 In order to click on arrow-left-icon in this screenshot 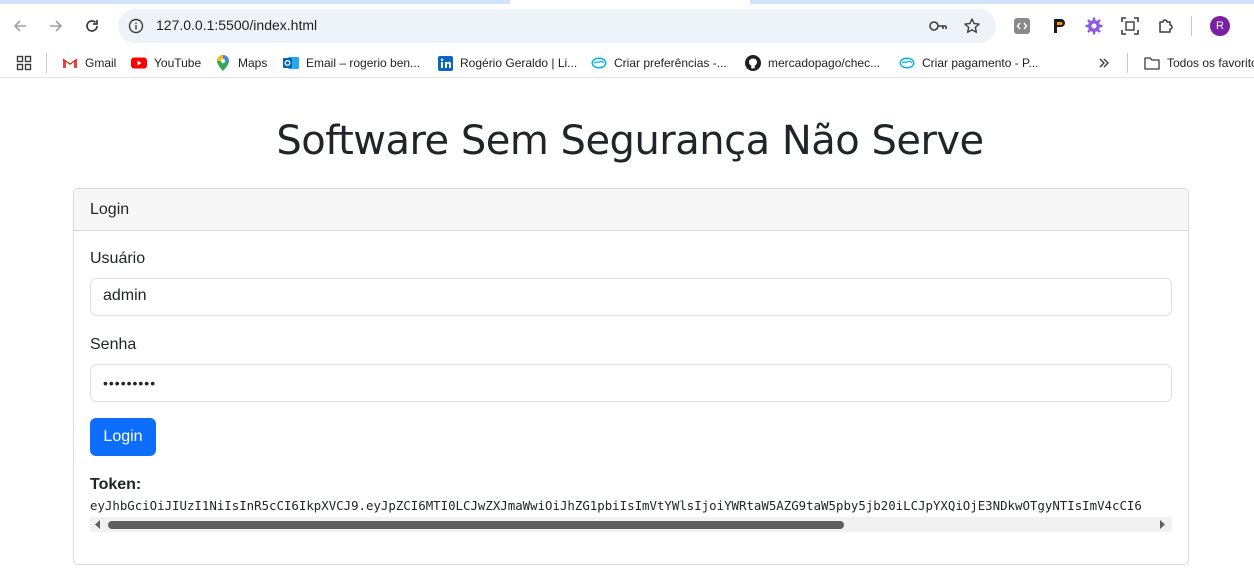, I will do `click(19, 26)`.